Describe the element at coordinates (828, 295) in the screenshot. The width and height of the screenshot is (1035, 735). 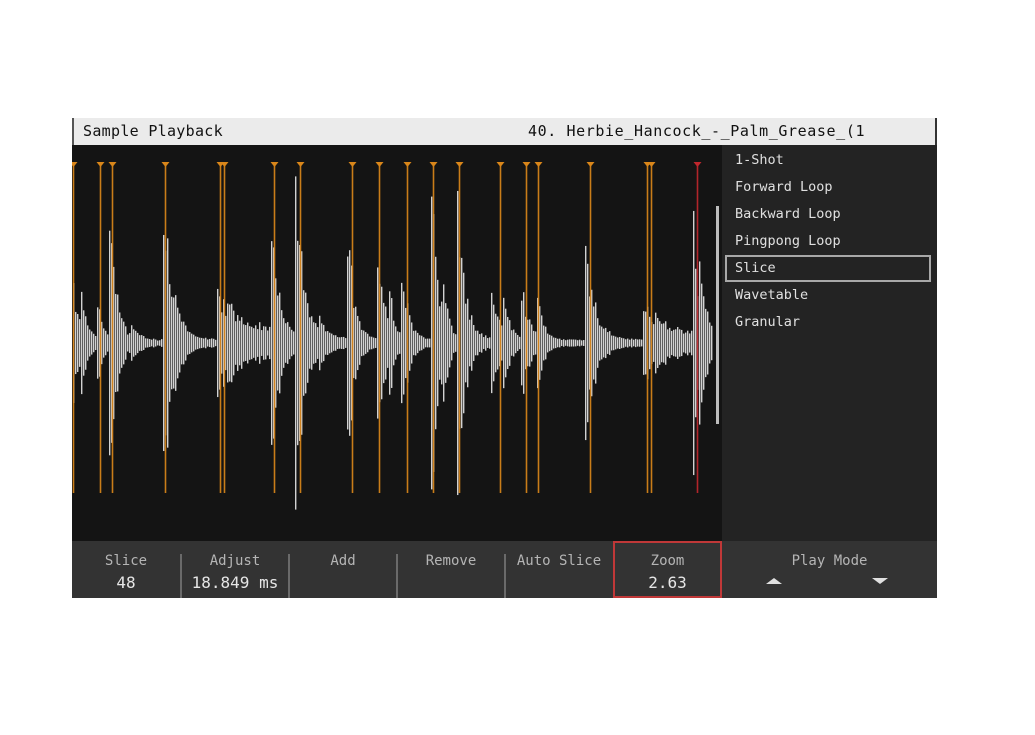
I see `play-mode-item-wavetable: Wavetable` at that location.